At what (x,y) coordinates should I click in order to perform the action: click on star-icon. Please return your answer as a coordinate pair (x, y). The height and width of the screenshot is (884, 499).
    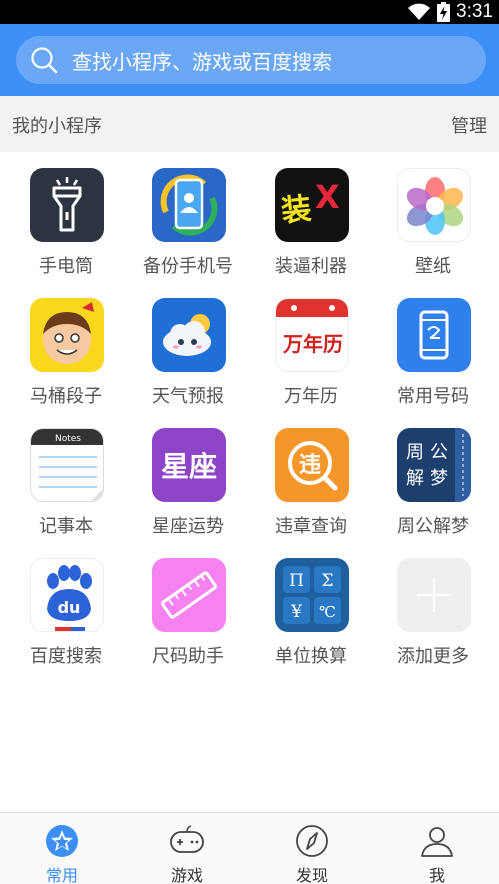
    Looking at the image, I should click on (62, 841).